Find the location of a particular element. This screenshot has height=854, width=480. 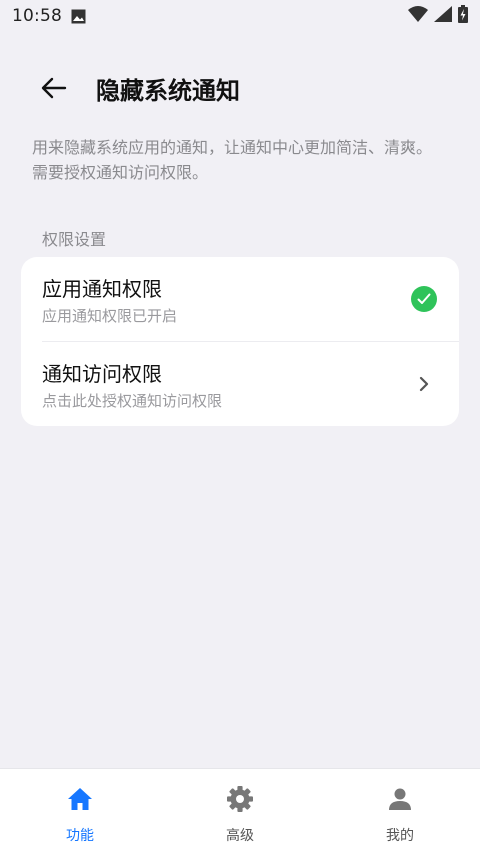

row-title: 通知访问权限 is located at coordinates (102, 374).